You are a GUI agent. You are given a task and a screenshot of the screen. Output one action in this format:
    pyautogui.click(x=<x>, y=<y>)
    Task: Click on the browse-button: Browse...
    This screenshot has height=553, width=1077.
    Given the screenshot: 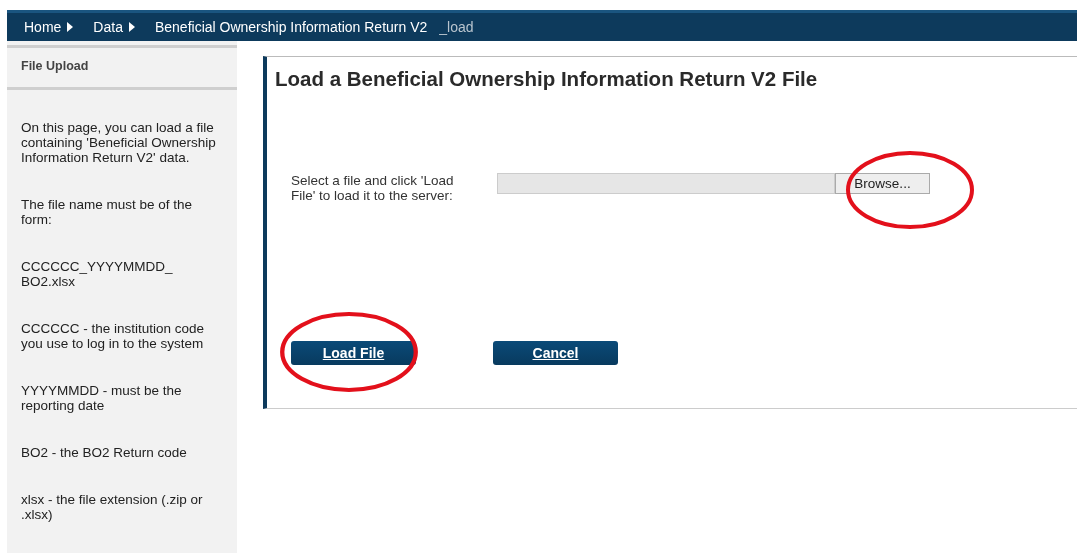 What is the action you would take?
    pyautogui.click(x=882, y=183)
    